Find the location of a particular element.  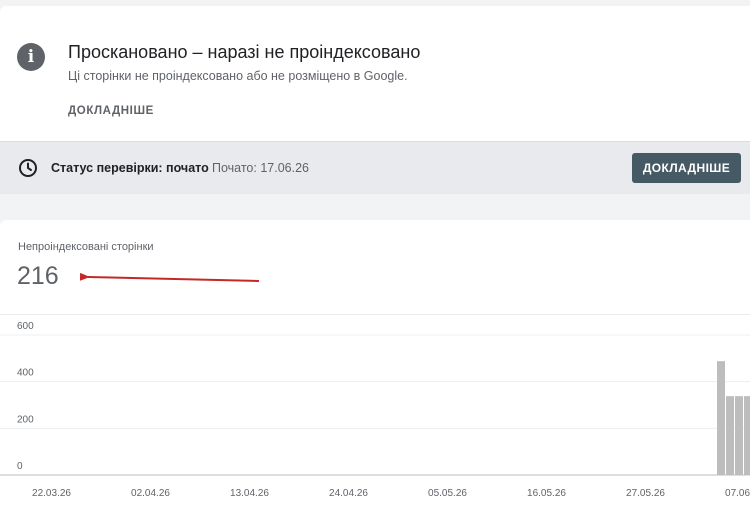

issue-title: Проскановано – наразі не проіндексовано is located at coordinates (244, 52).